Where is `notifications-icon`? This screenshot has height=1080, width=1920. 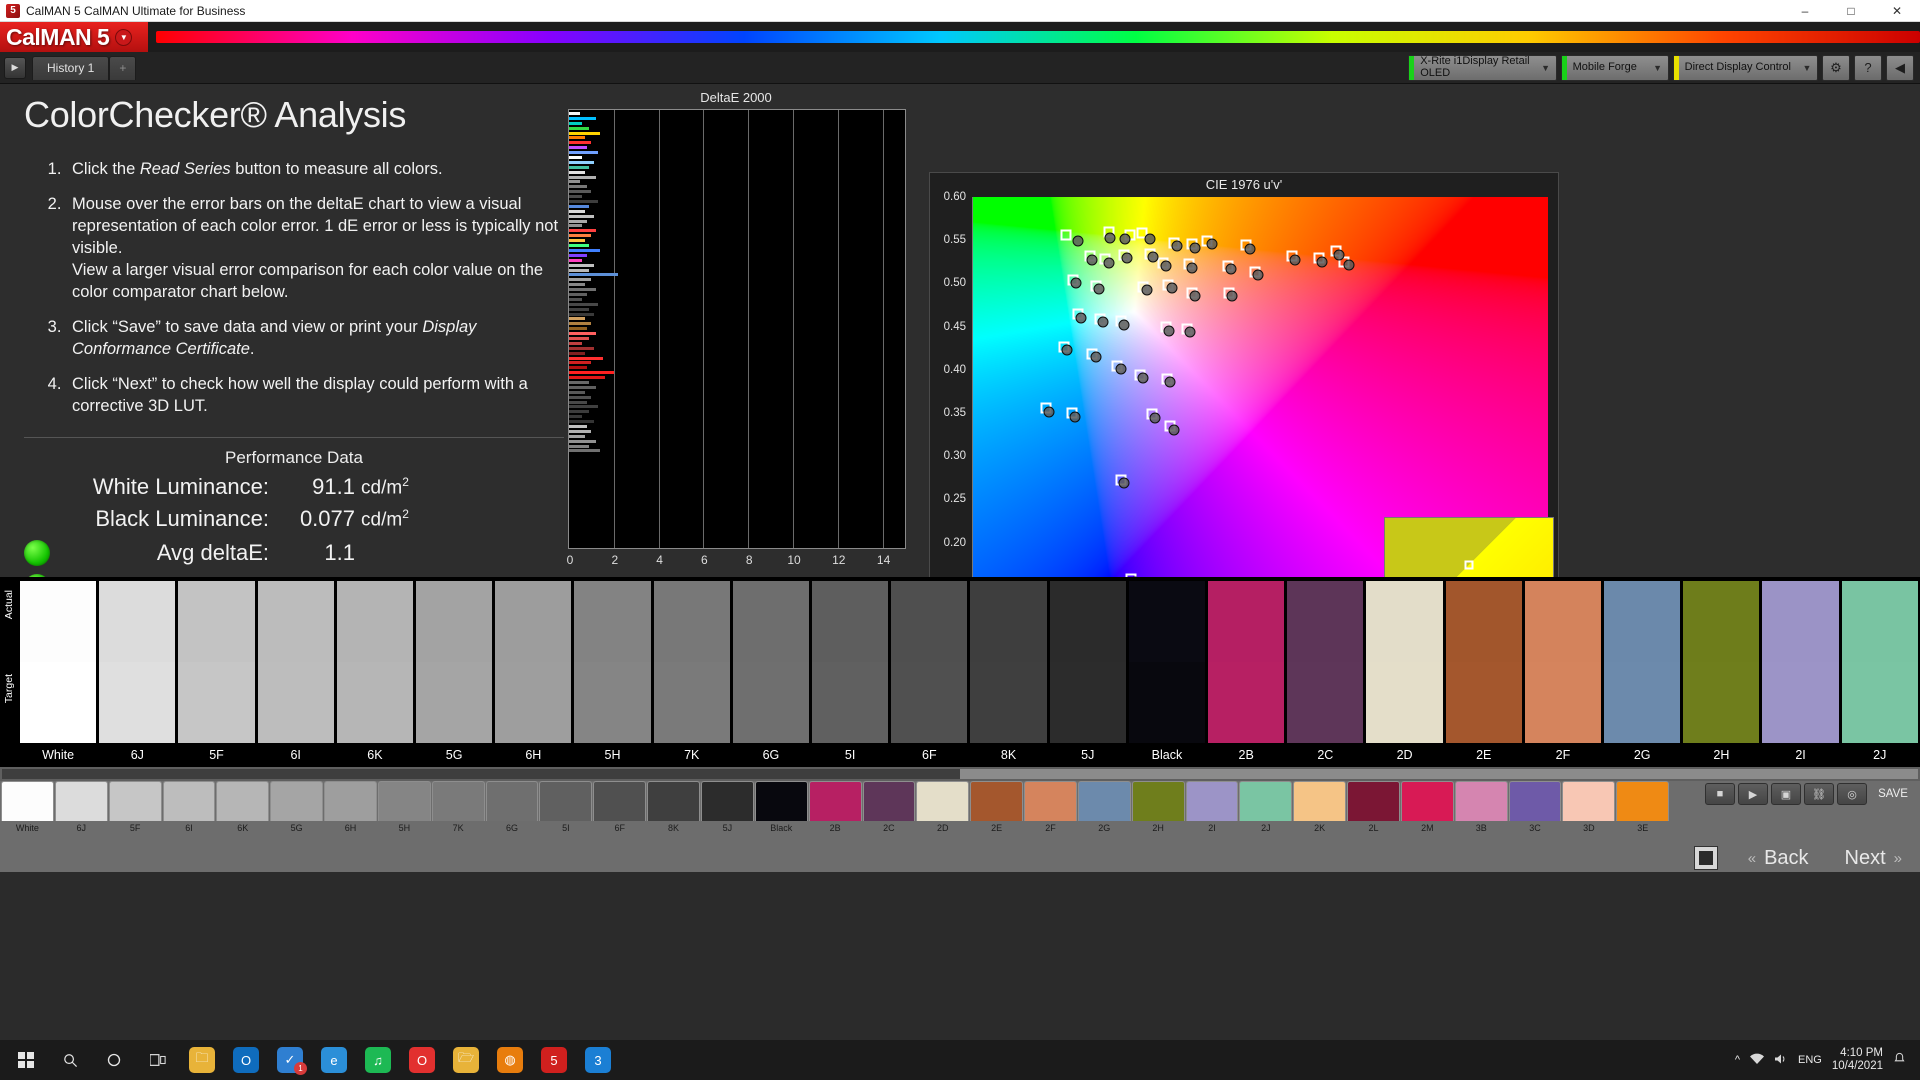 notifications-icon is located at coordinates (1899, 1060).